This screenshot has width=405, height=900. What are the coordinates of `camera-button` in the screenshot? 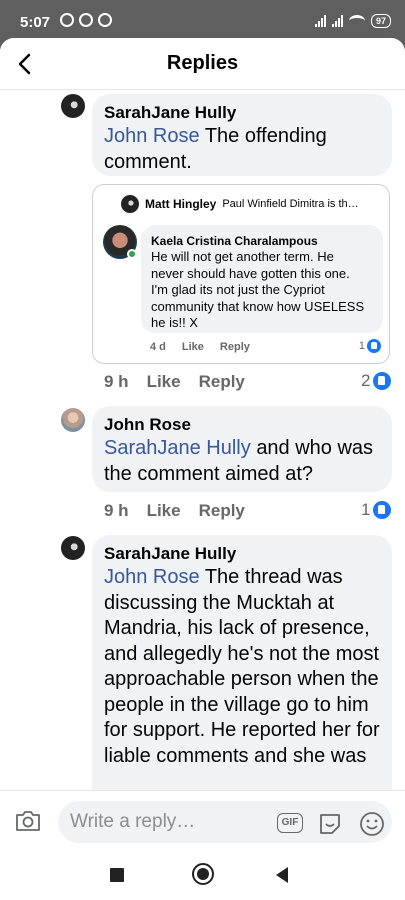 It's located at (28, 821).